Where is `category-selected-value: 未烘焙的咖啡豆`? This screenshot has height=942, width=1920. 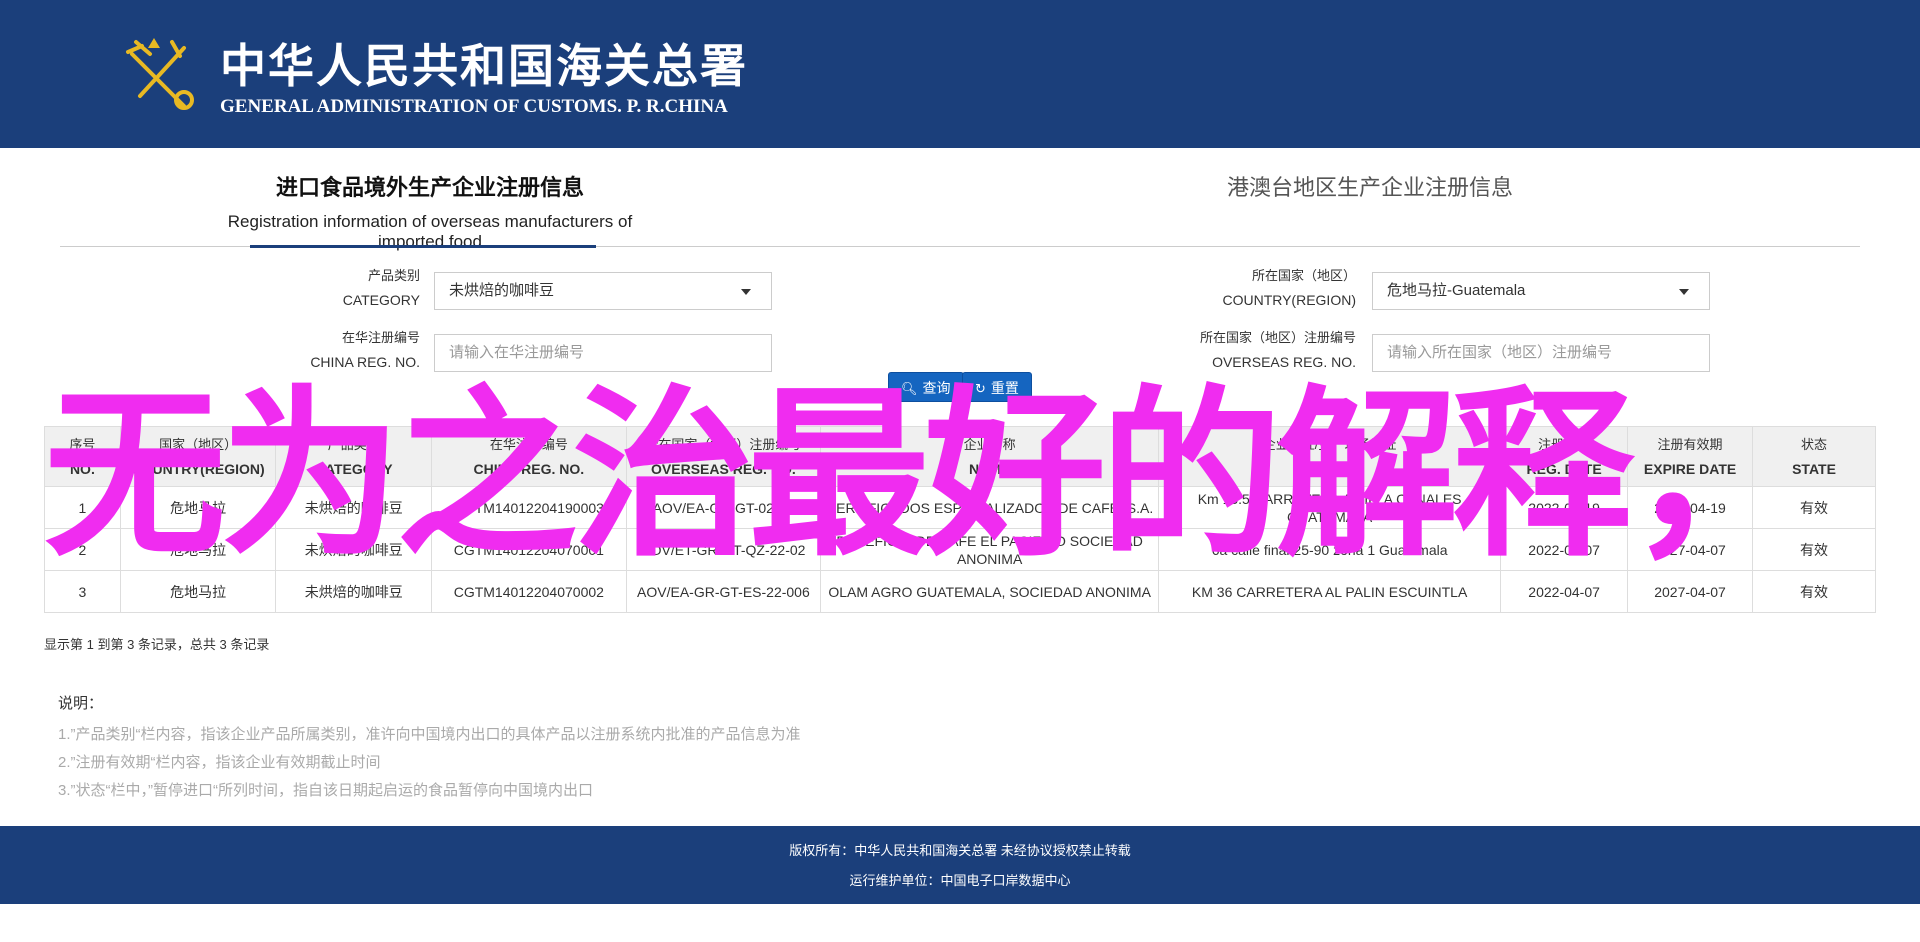 category-selected-value: 未烘焙的咖啡豆 is located at coordinates (502, 290).